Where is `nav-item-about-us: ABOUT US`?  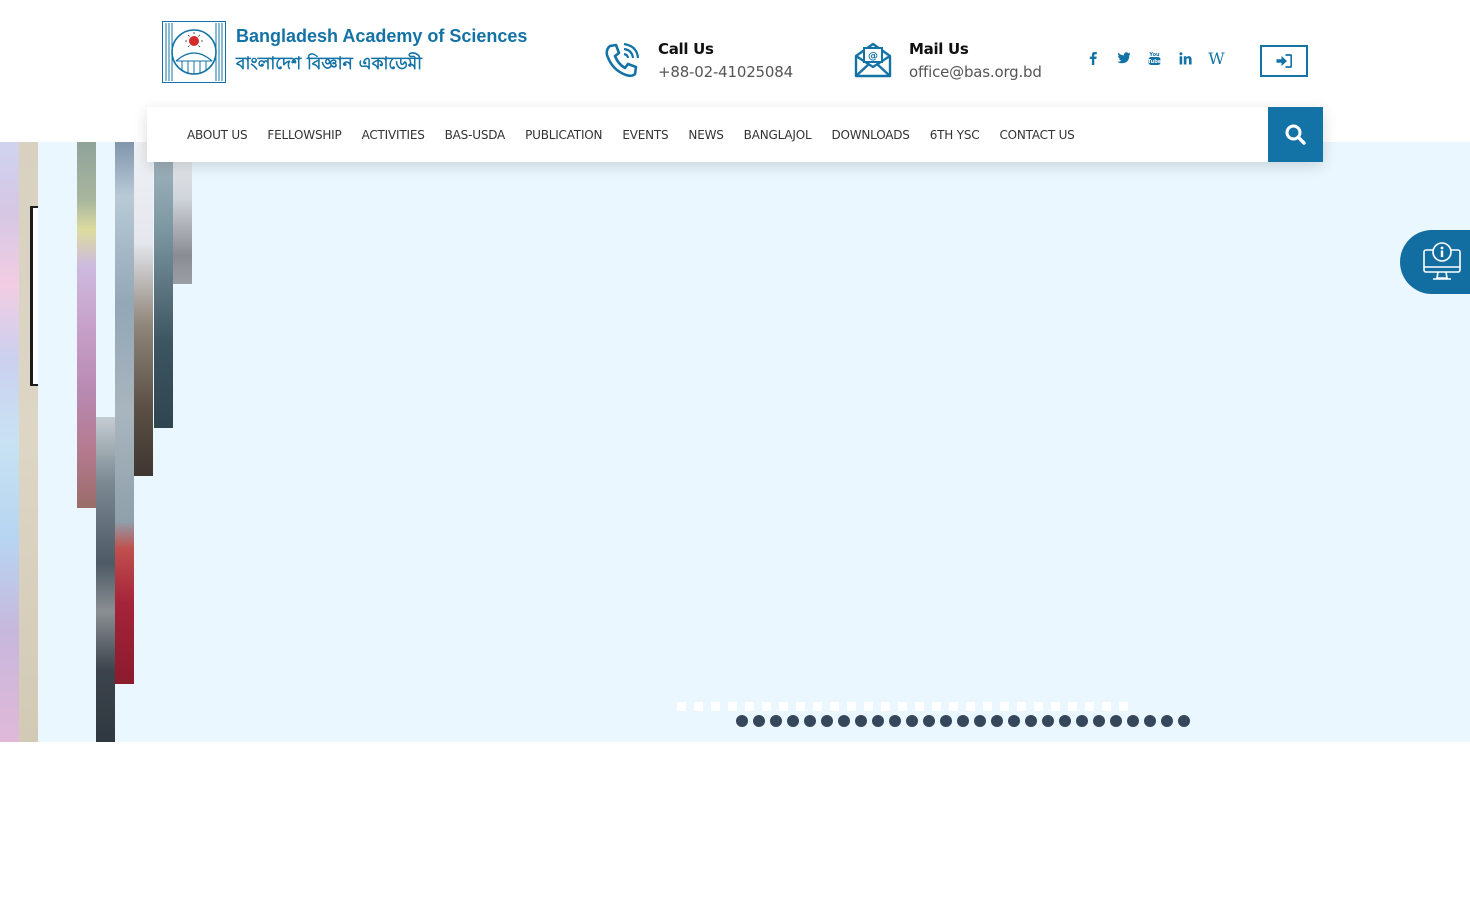 nav-item-about-us: ABOUT US is located at coordinates (217, 135).